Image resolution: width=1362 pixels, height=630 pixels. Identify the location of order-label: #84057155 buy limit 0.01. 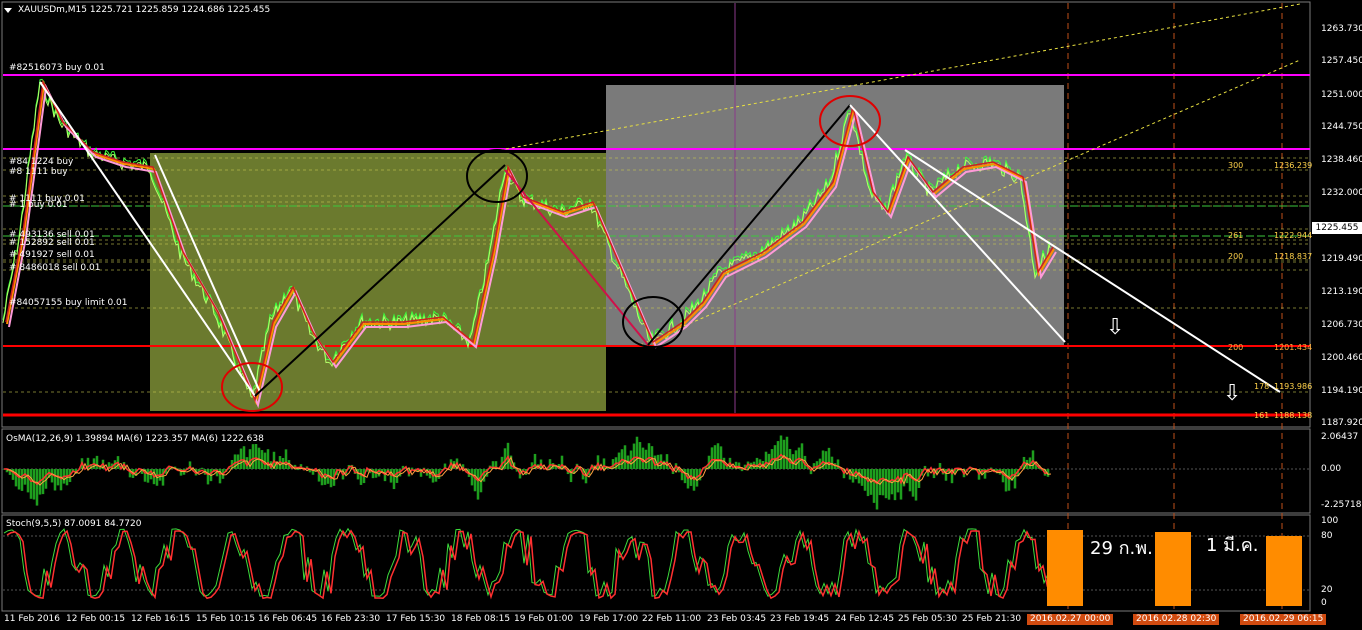
(68, 303).